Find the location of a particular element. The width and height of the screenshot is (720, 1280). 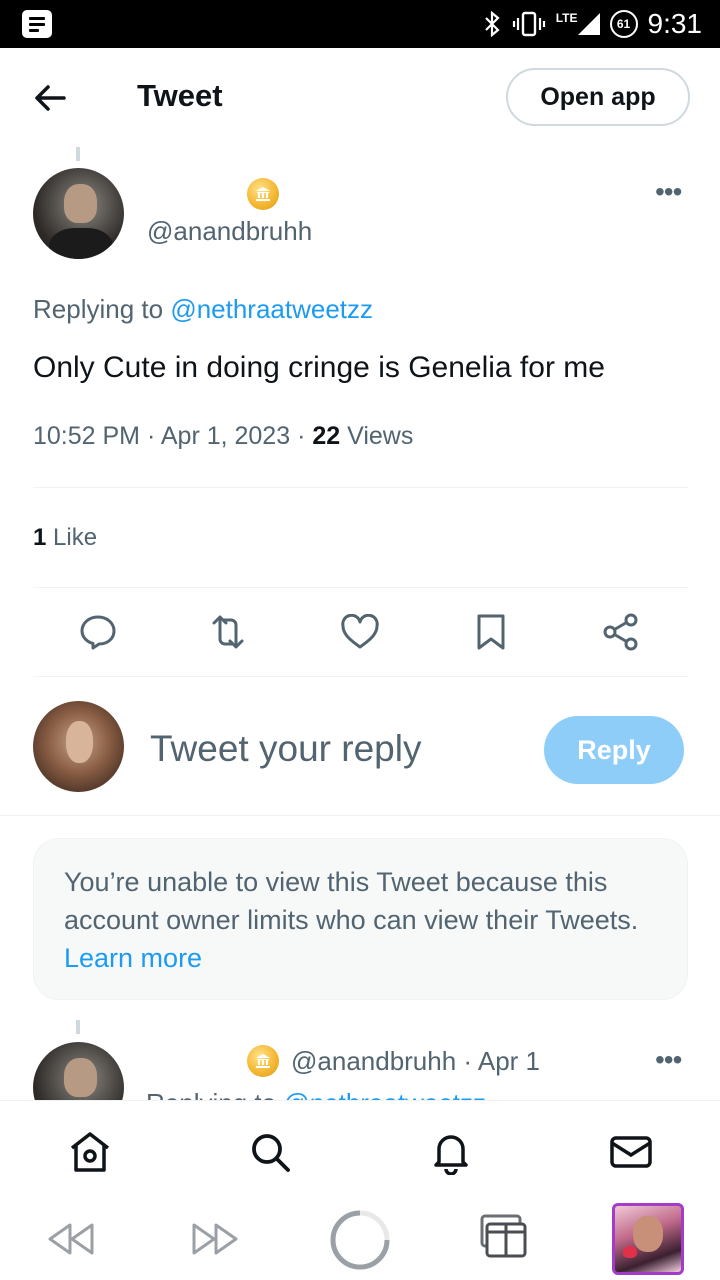

notifications-icon is located at coordinates (451, 1152).